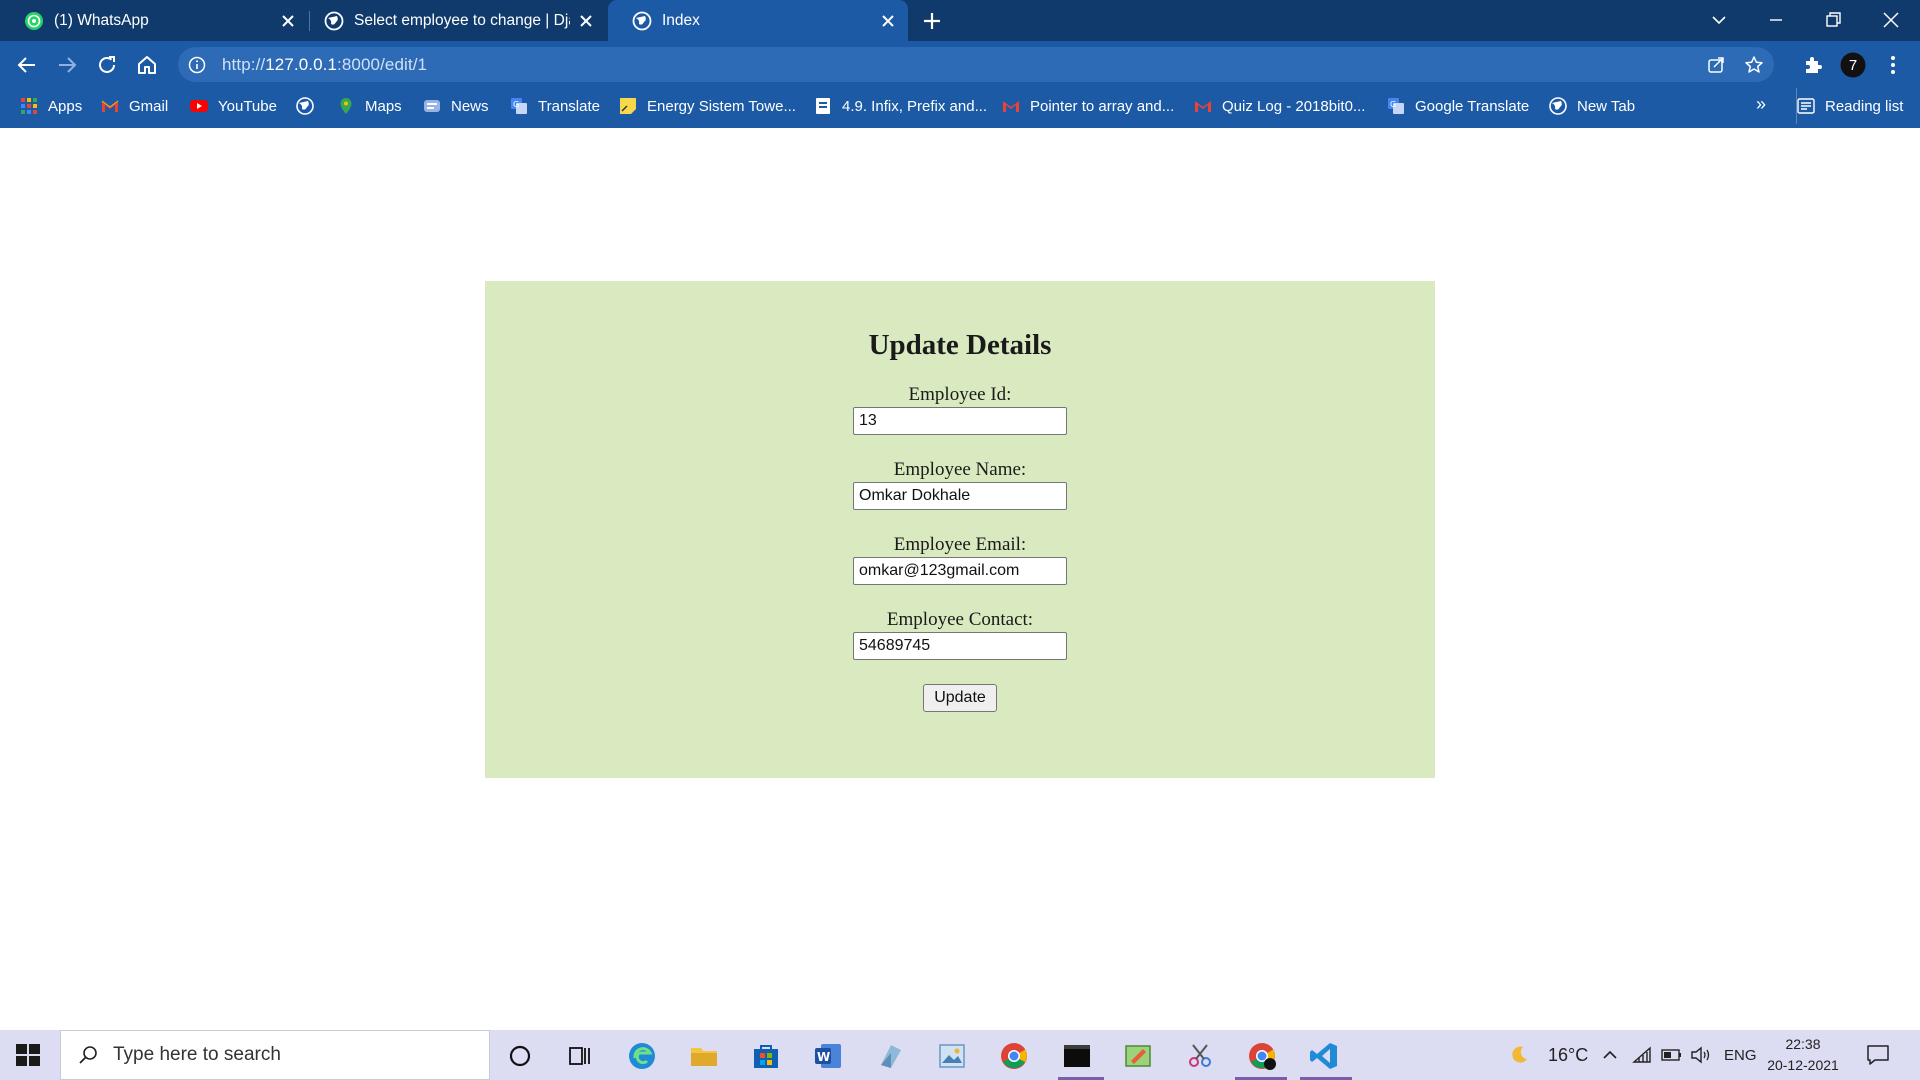 The width and height of the screenshot is (1920, 1080). I want to click on employee-id-input, so click(960, 421).